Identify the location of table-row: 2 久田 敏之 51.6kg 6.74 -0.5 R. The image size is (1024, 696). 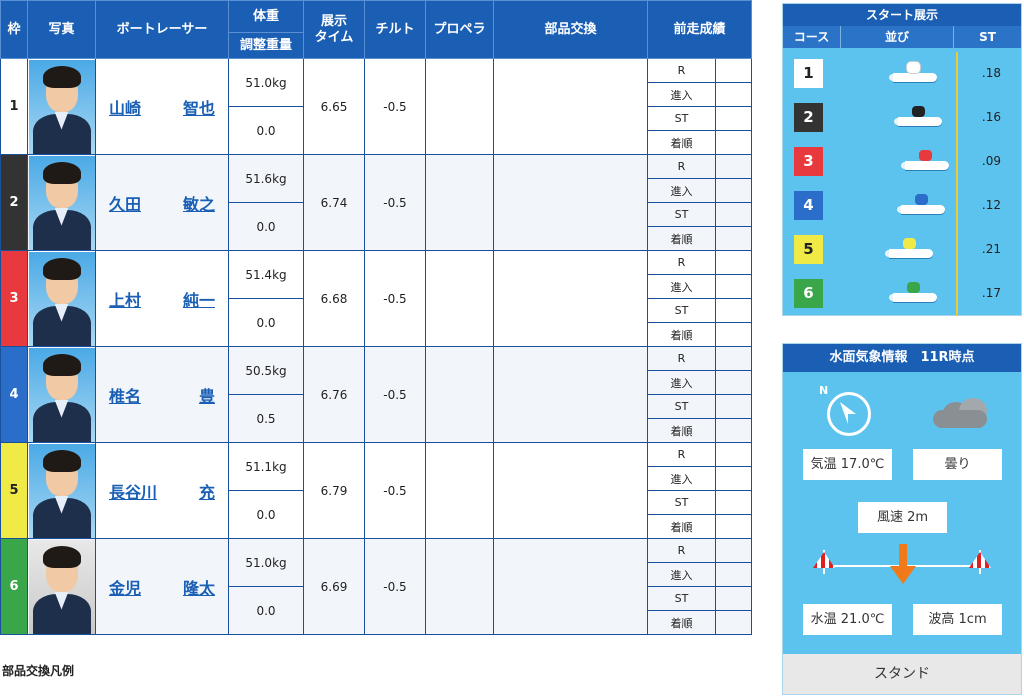
(376, 202).